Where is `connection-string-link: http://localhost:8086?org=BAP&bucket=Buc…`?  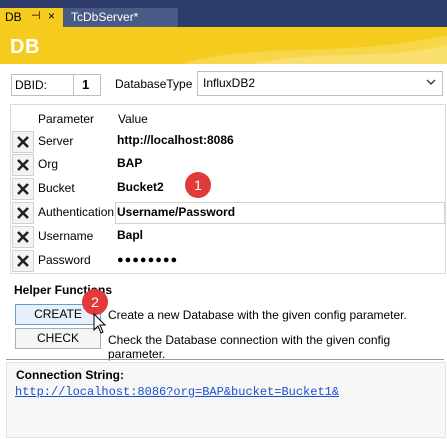 connection-string-link: http://localhost:8086?org=BAP&bucket=Buc… is located at coordinates (177, 392).